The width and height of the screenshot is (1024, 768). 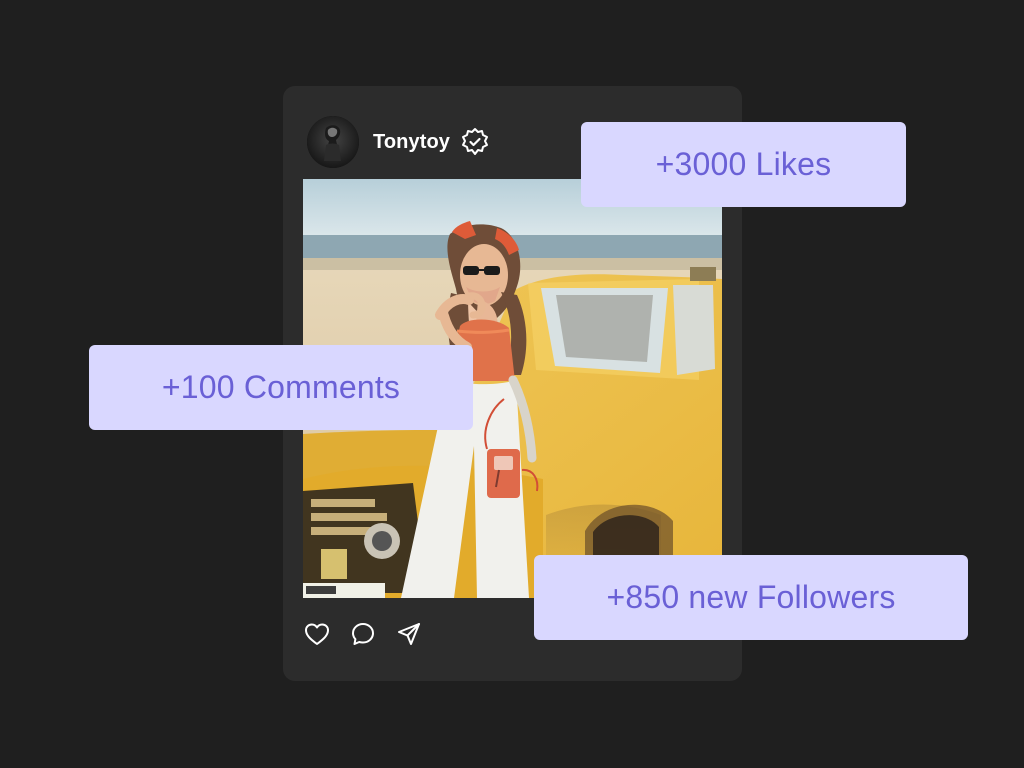 I want to click on post-actions, so click(x=363, y=634).